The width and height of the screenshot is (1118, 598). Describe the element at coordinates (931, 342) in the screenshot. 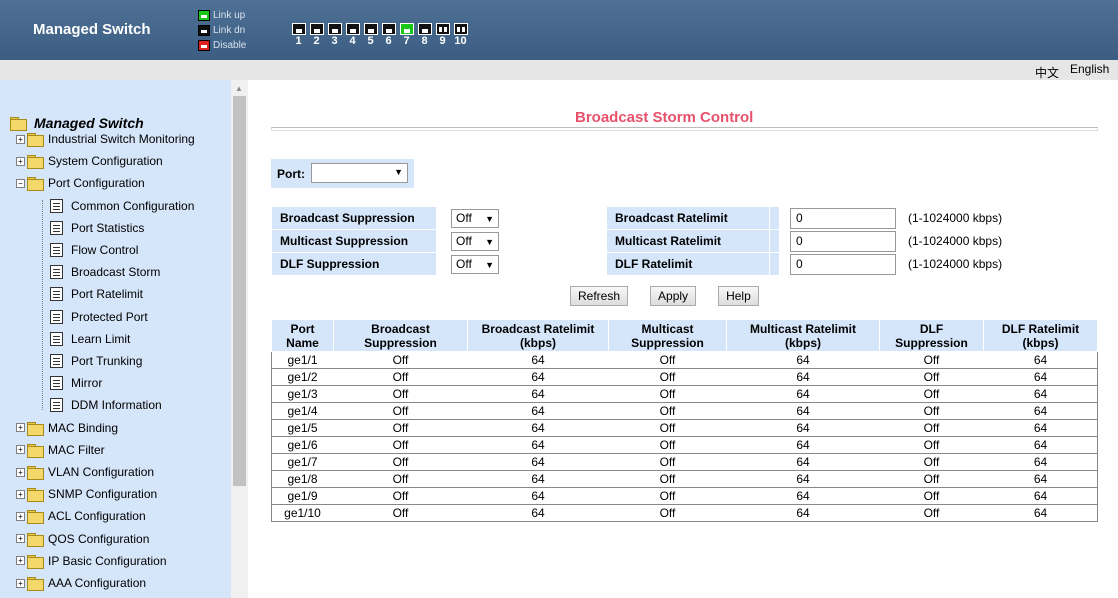

I see `column-header-line: Suppression` at that location.